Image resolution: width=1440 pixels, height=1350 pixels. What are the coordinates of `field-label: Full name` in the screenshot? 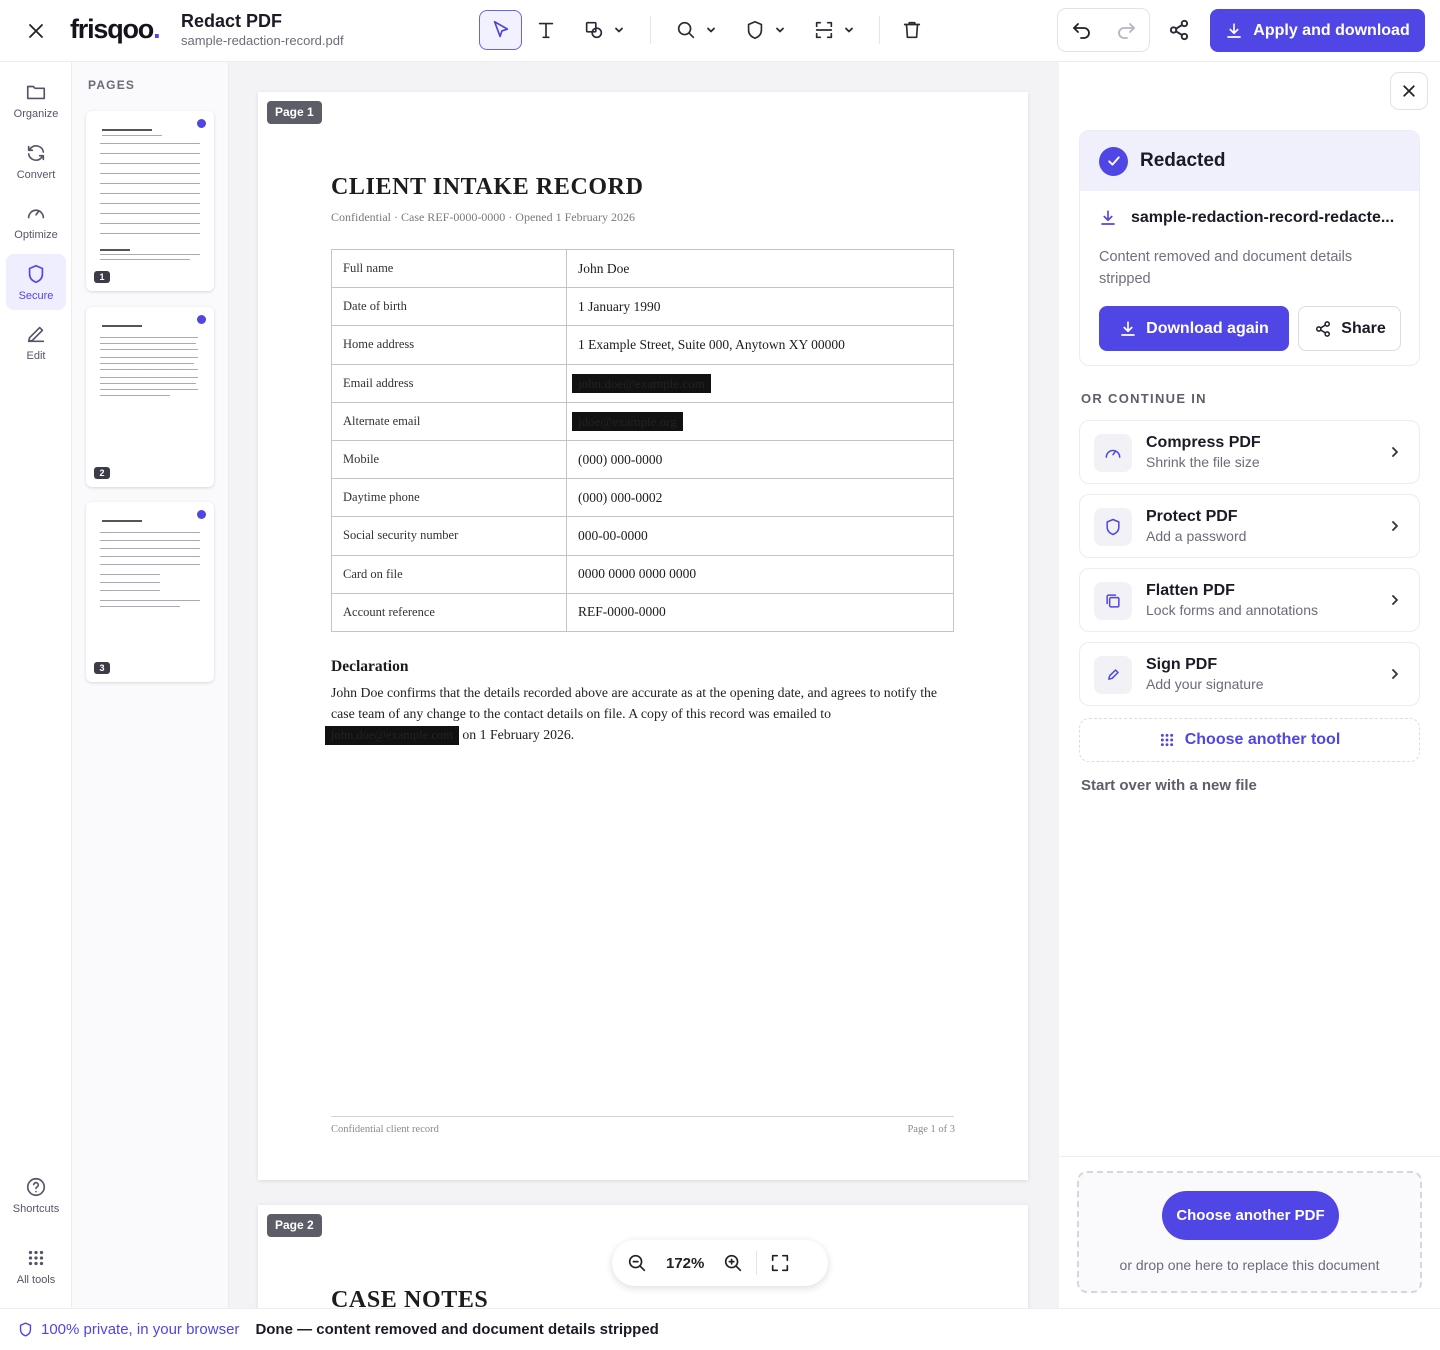 It's located at (449, 268).